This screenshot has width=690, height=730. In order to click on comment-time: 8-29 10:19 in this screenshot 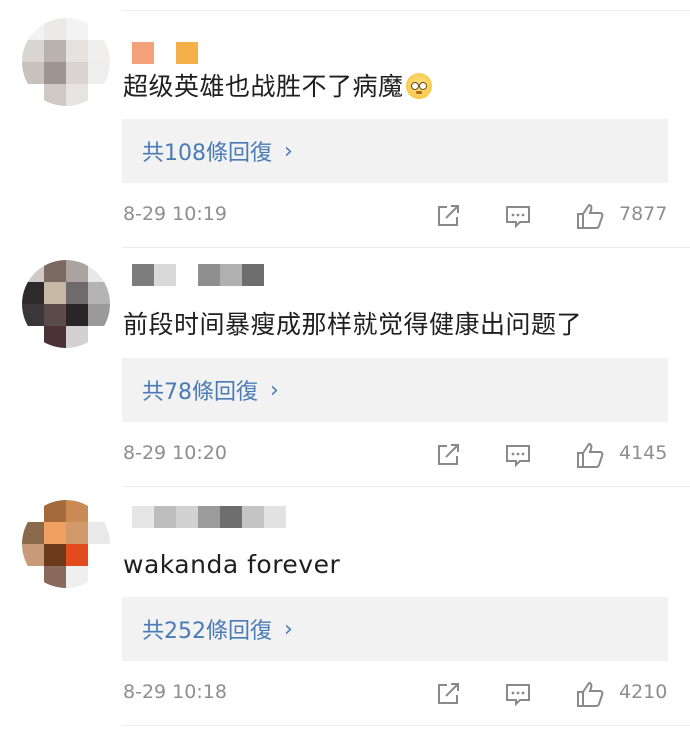, I will do `click(175, 214)`.